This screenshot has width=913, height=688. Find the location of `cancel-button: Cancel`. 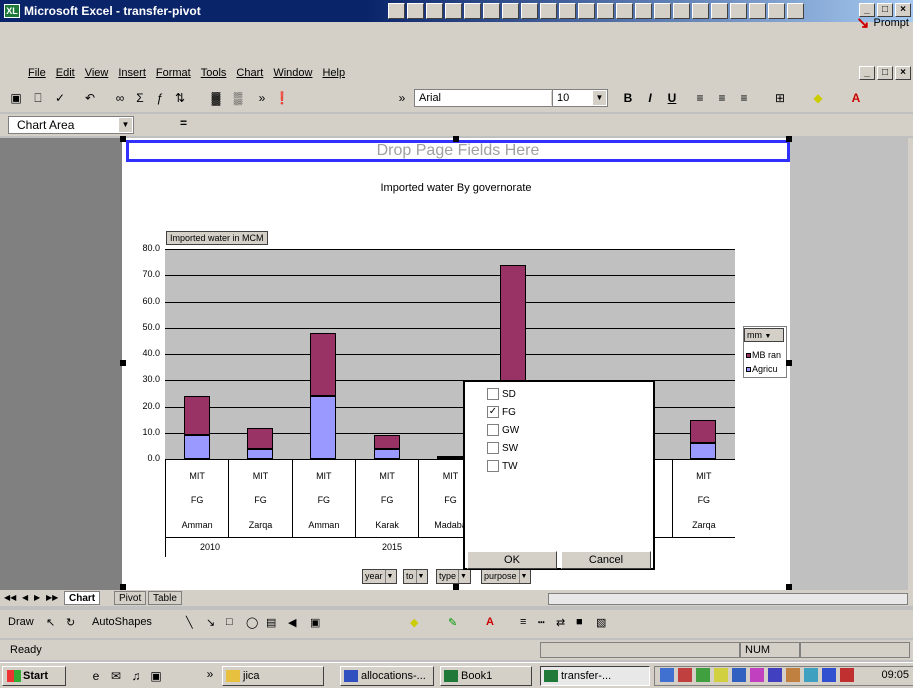

cancel-button: Cancel is located at coordinates (606, 560).